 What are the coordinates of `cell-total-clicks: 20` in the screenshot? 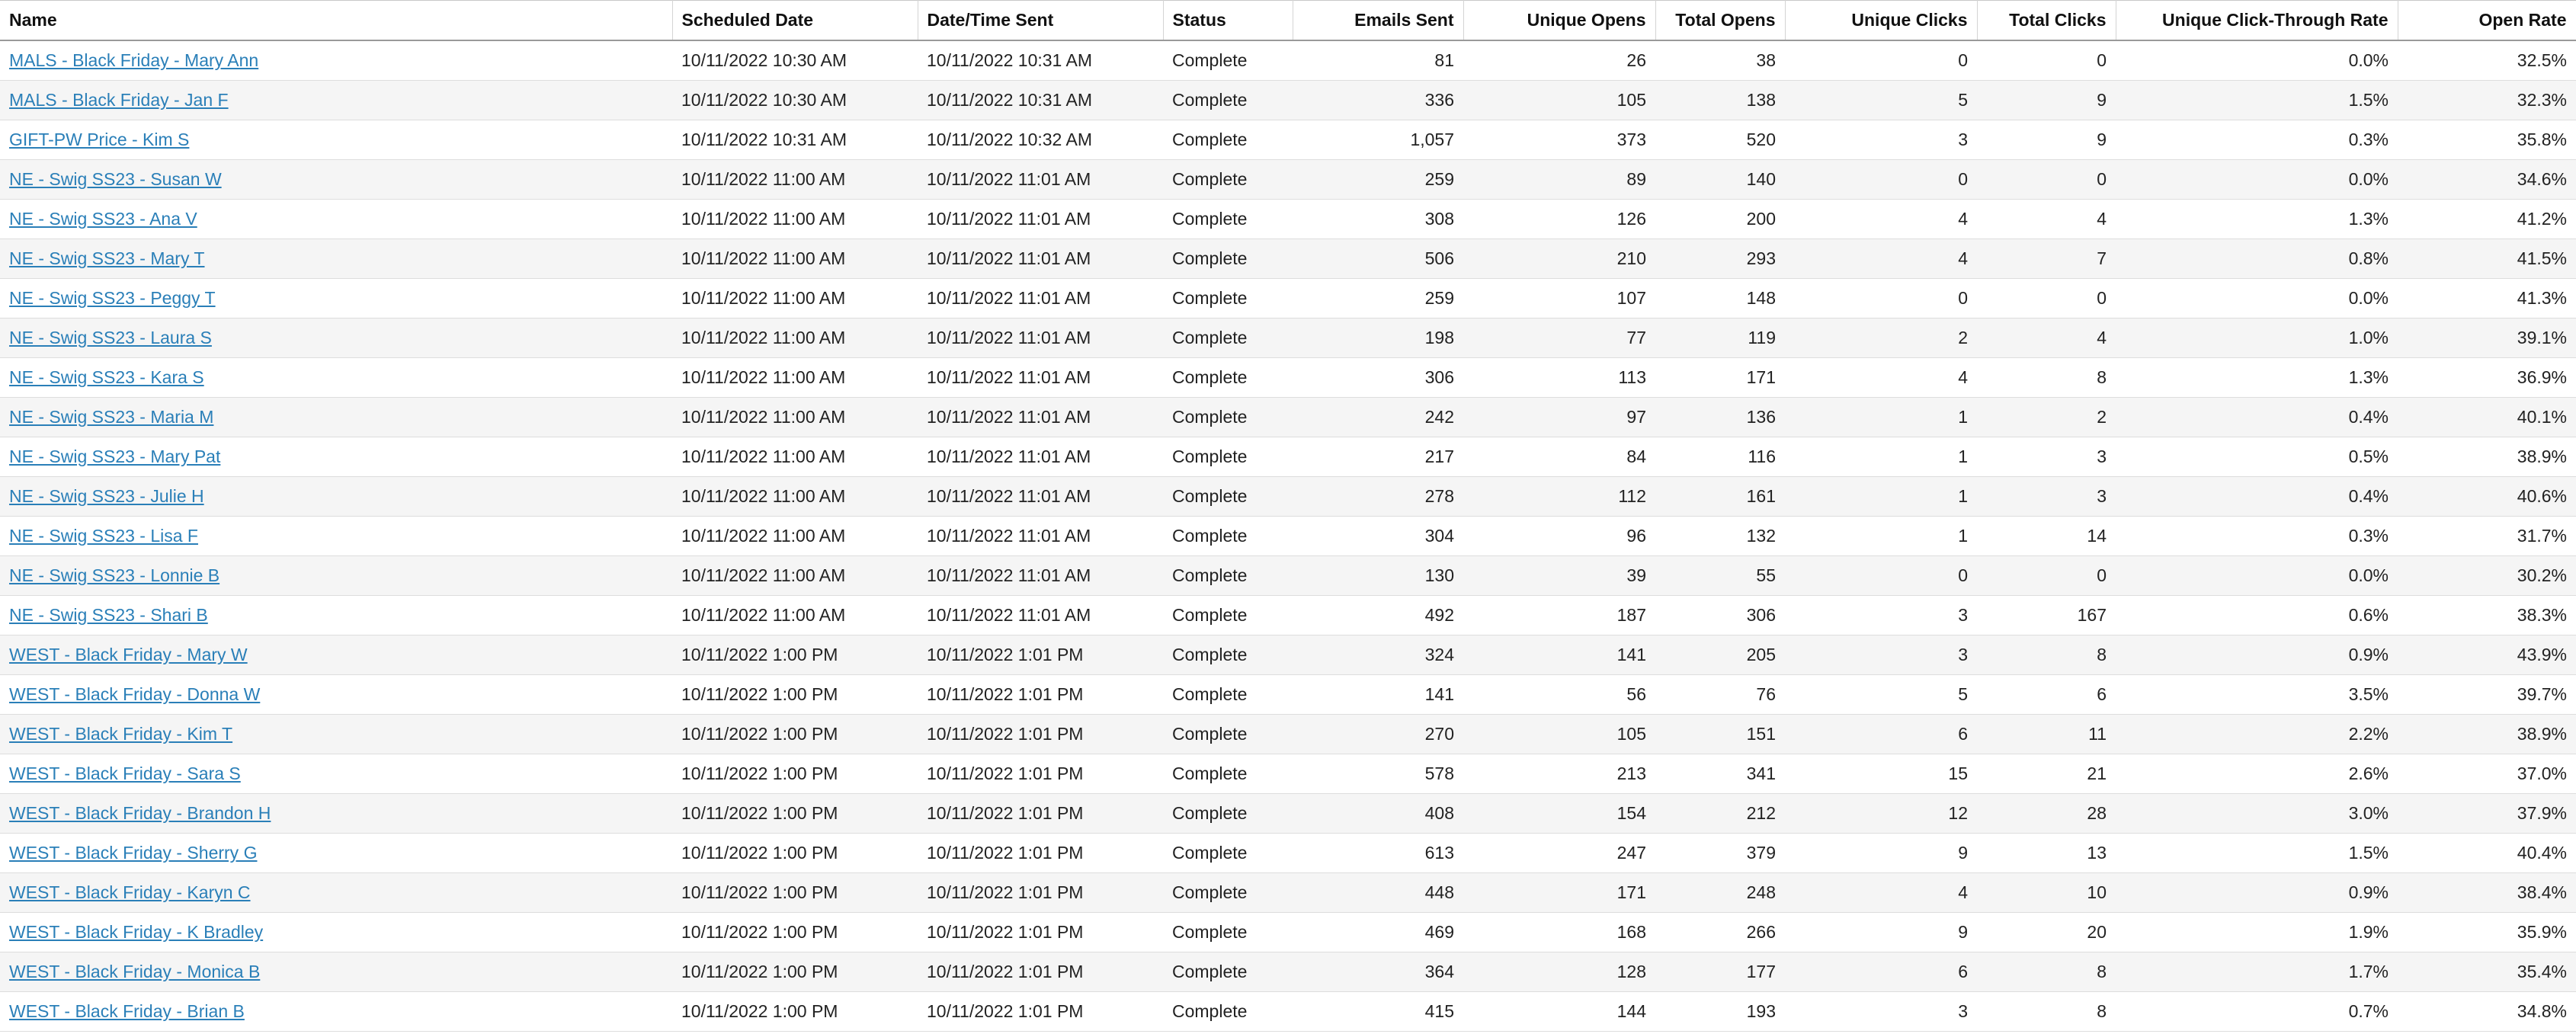 It's located at (2046, 932).